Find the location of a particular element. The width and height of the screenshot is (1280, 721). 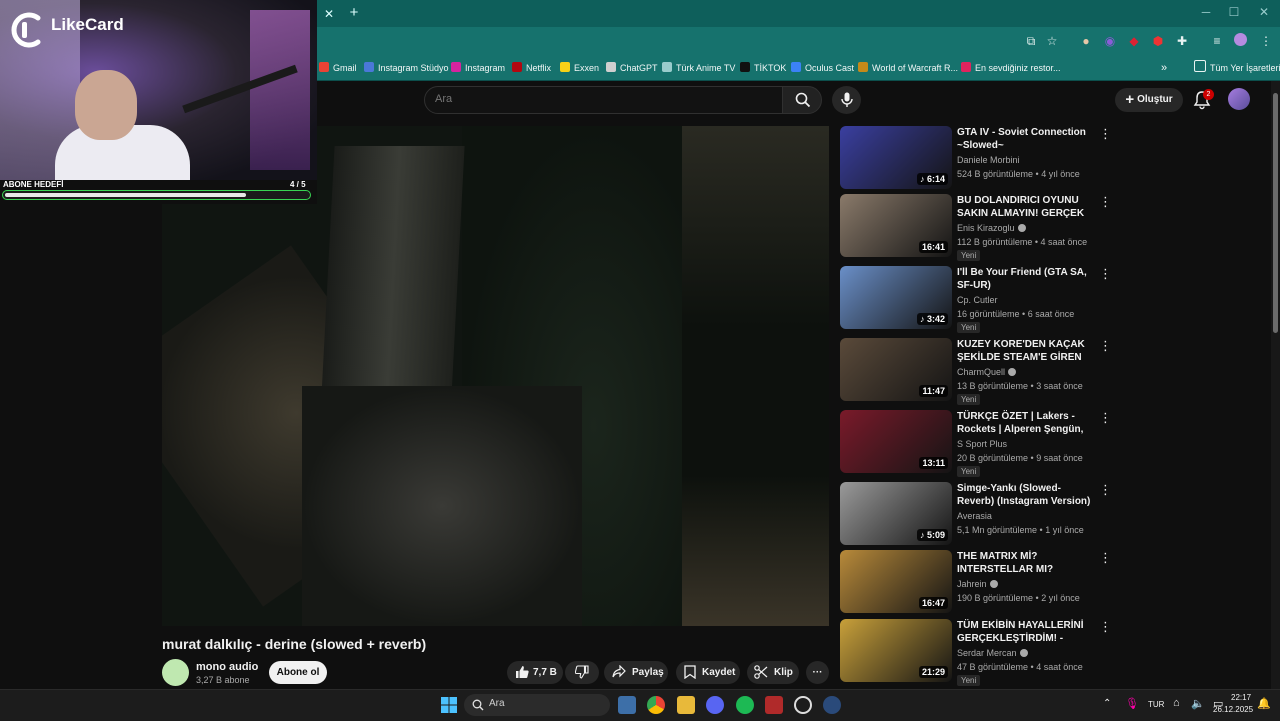

extension-3-icon: ◆ is located at coordinates (1134, 41).